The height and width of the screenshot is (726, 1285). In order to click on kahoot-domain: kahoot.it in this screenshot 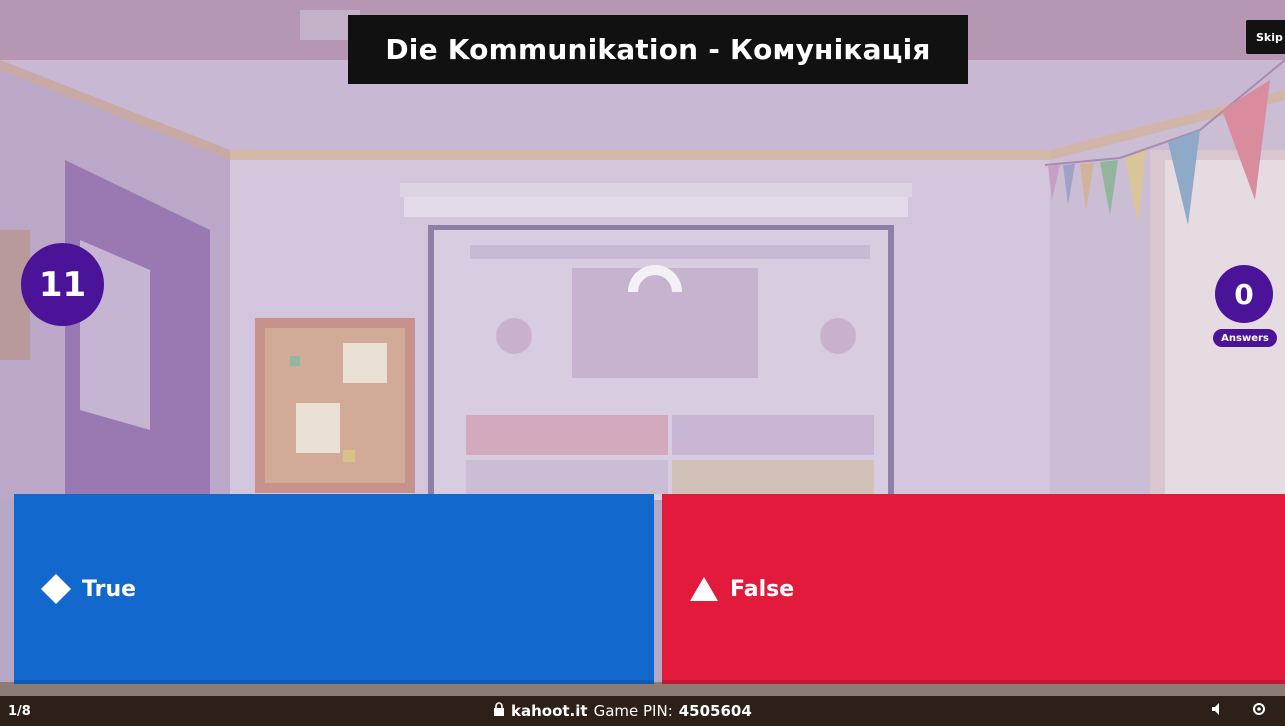, I will do `click(549, 711)`.